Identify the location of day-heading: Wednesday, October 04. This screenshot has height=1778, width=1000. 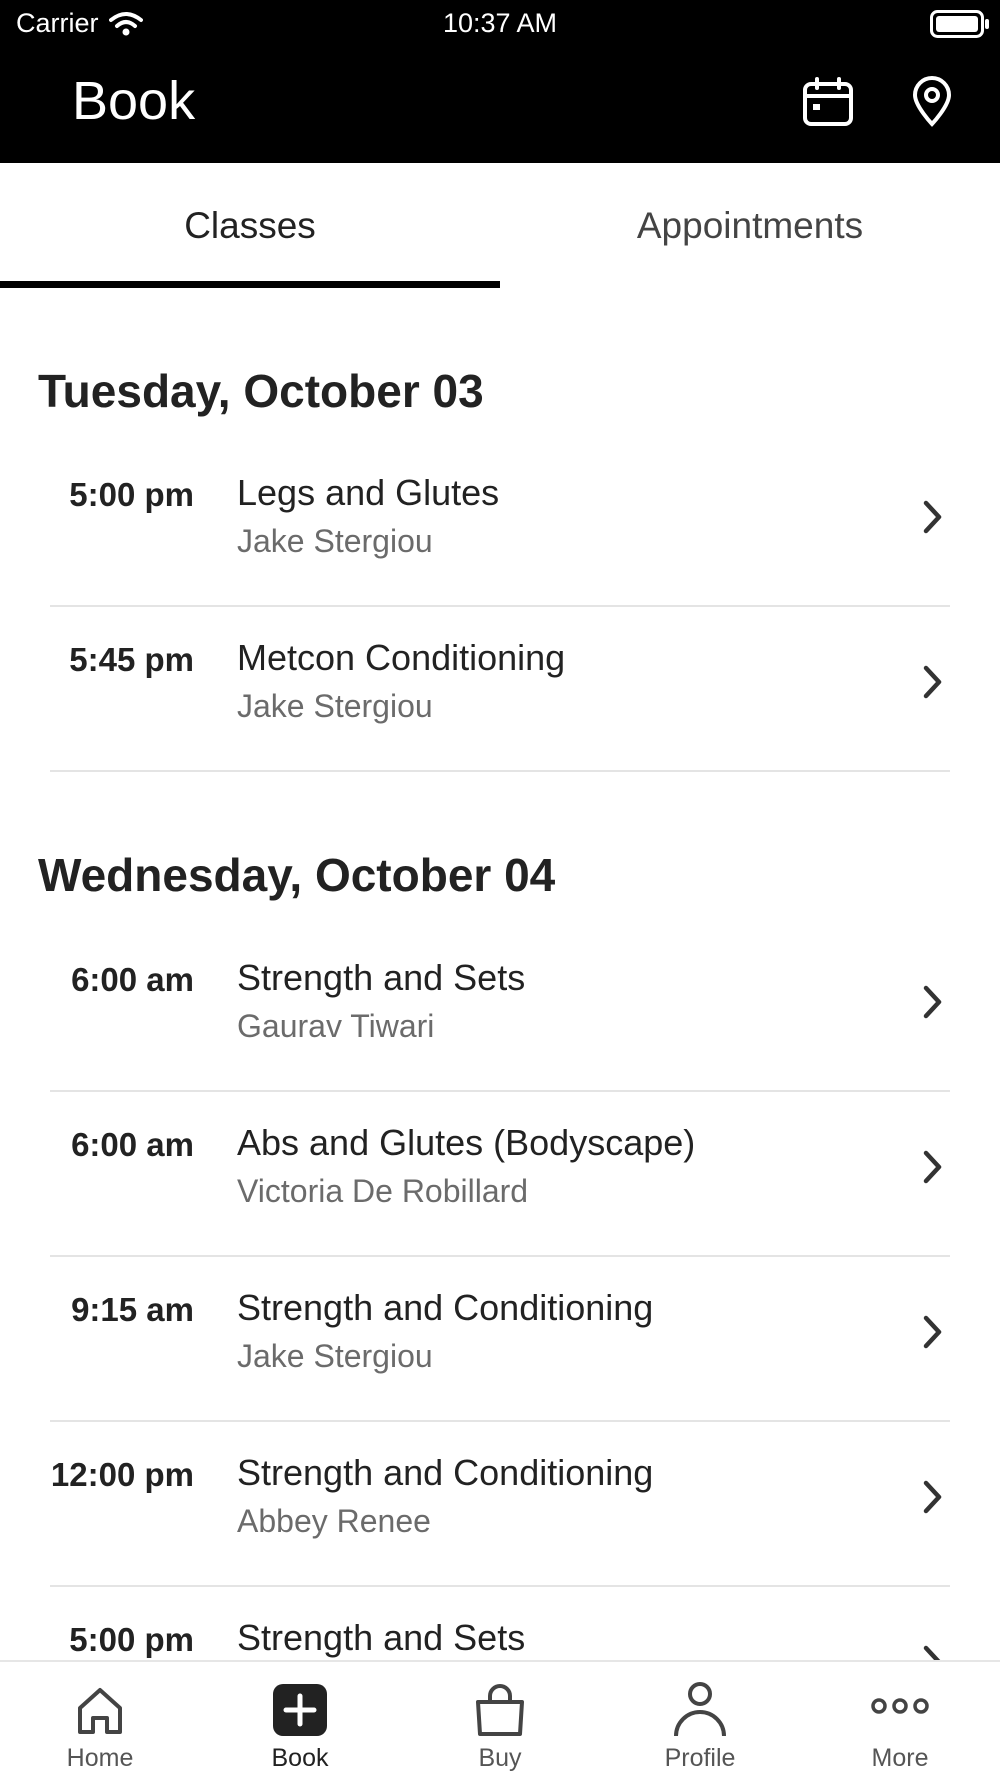
(297, 875).